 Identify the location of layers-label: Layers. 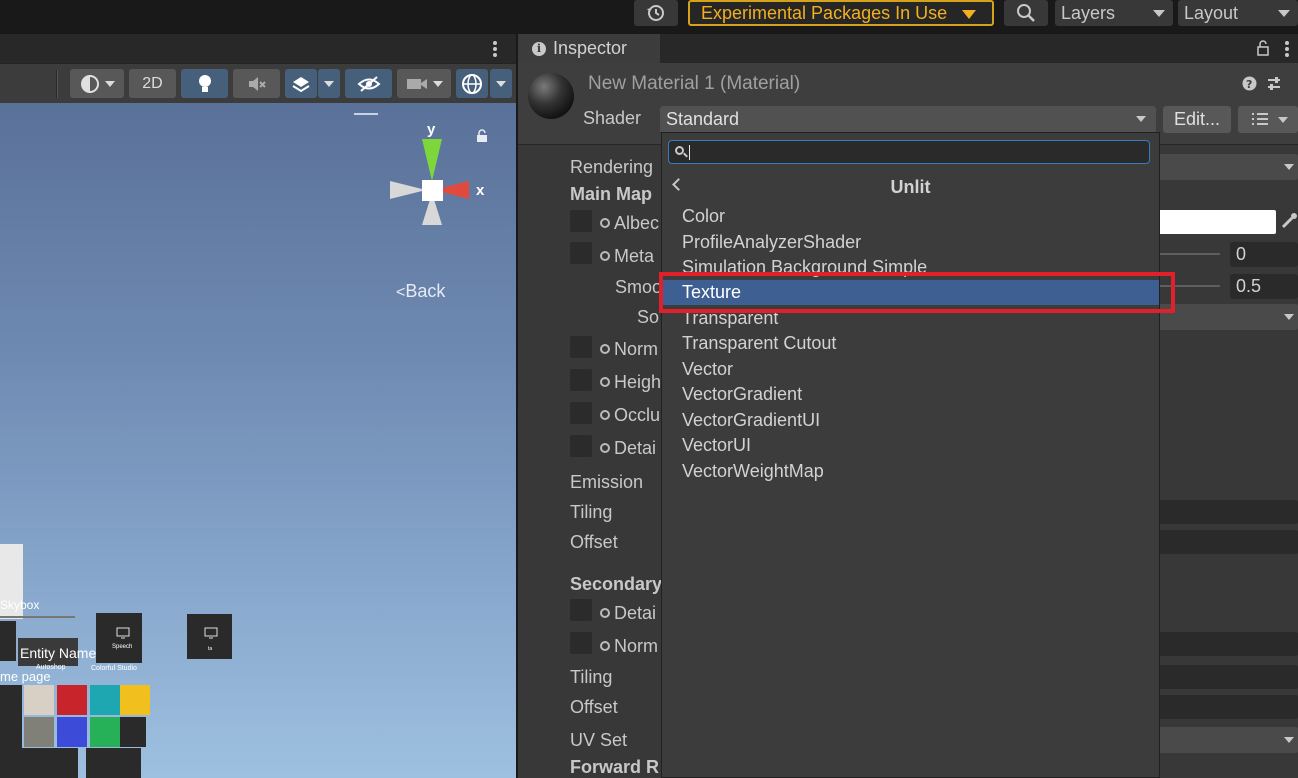
(1088, 12).